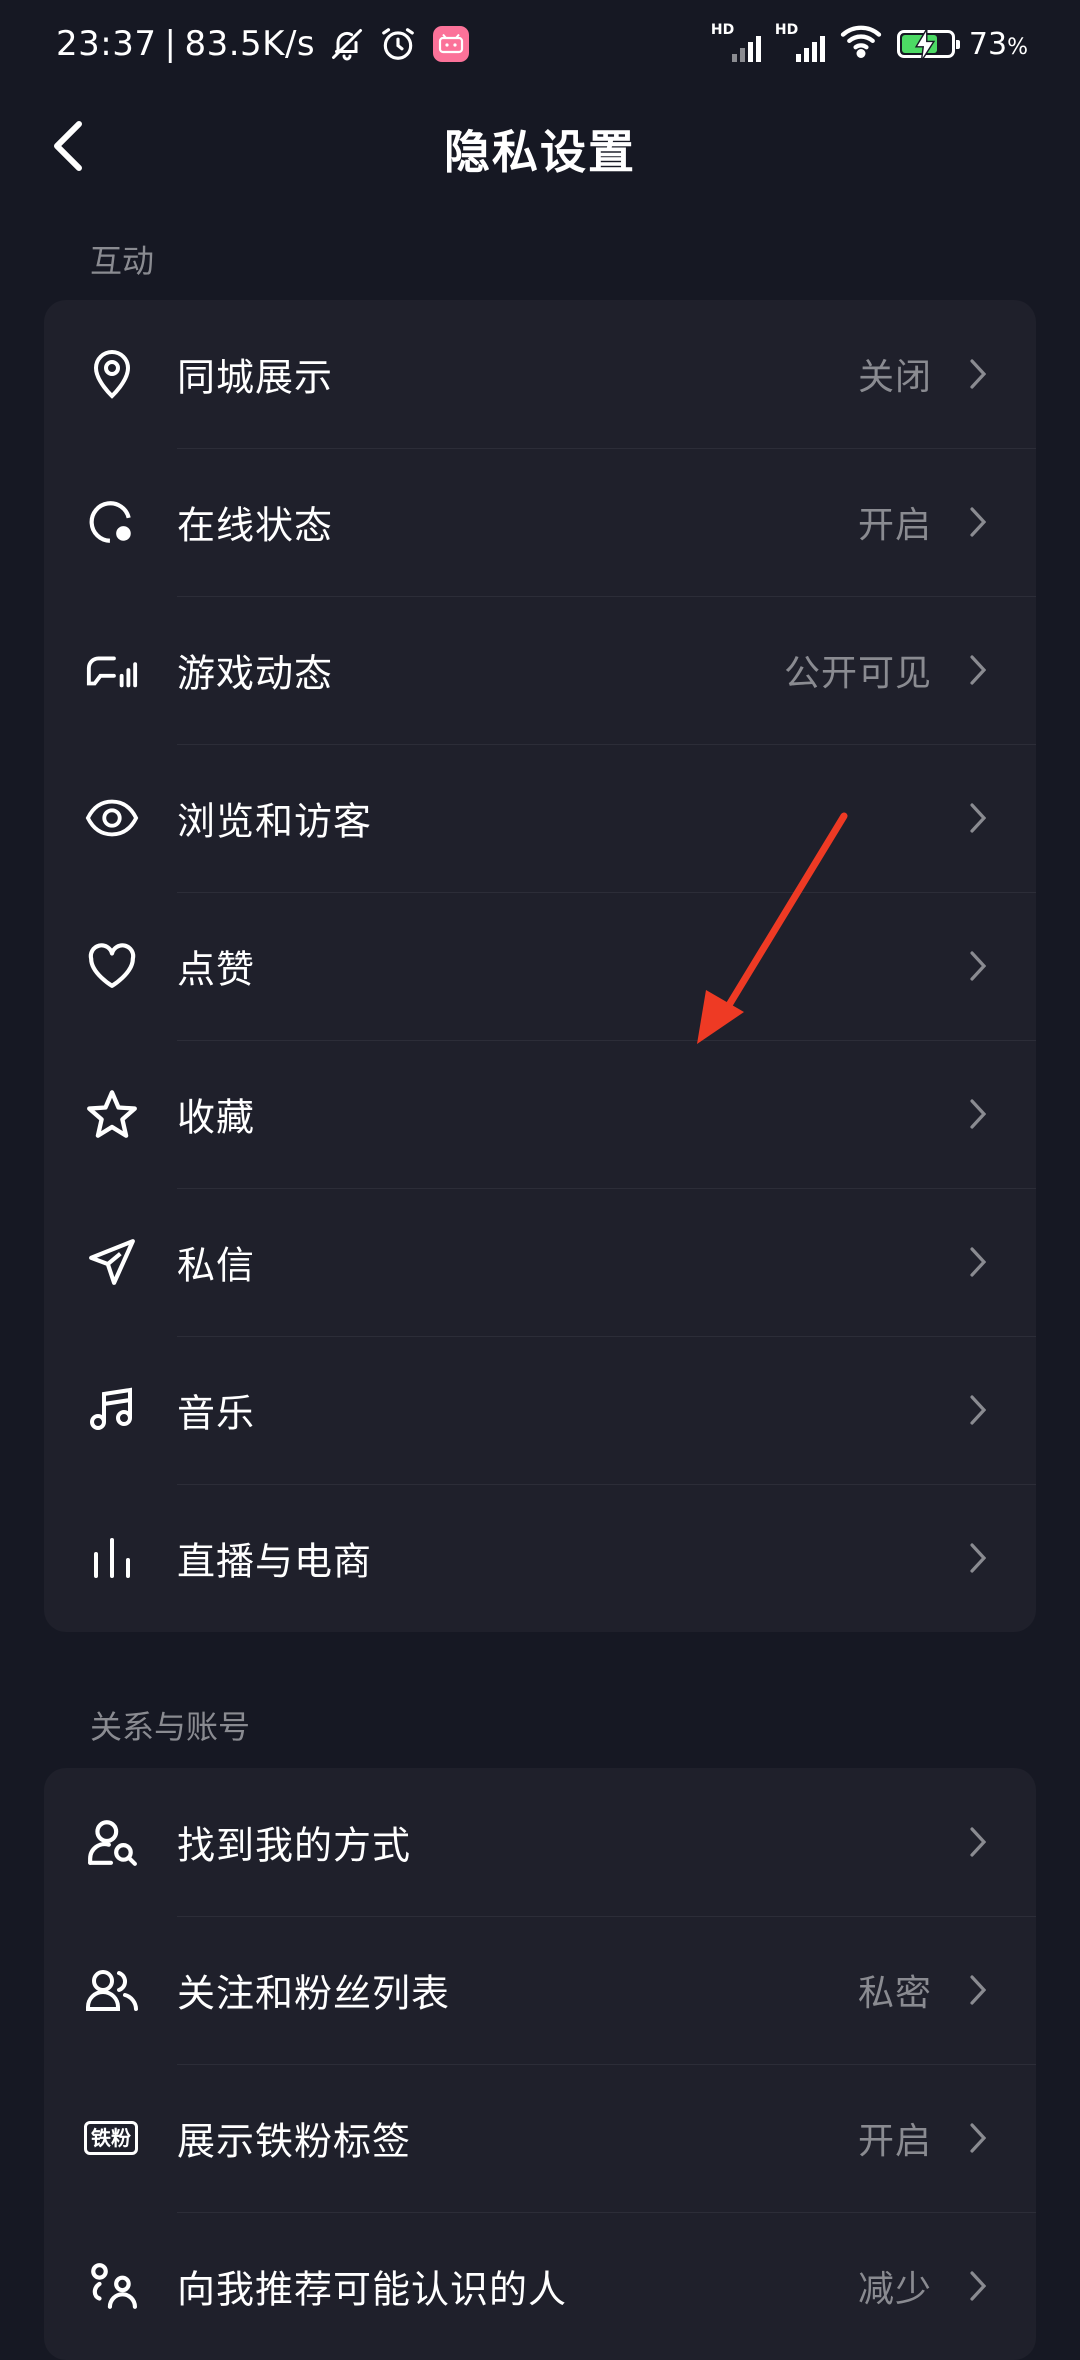 This screenshot has width=1080, height=2360. Describe the element at coordinates (112, 670) in the screenshot. I see `game-controller-icon` at that location.